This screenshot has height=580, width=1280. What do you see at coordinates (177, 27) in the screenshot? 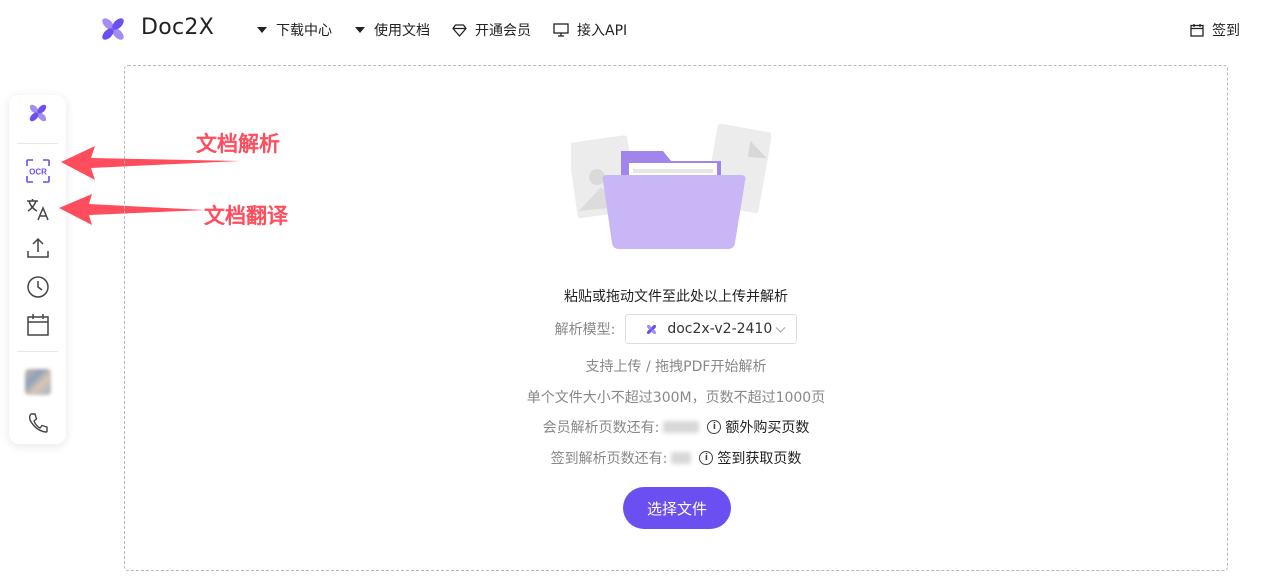
I see `brand-name: Doc2X` at bounding box center [177, 27].